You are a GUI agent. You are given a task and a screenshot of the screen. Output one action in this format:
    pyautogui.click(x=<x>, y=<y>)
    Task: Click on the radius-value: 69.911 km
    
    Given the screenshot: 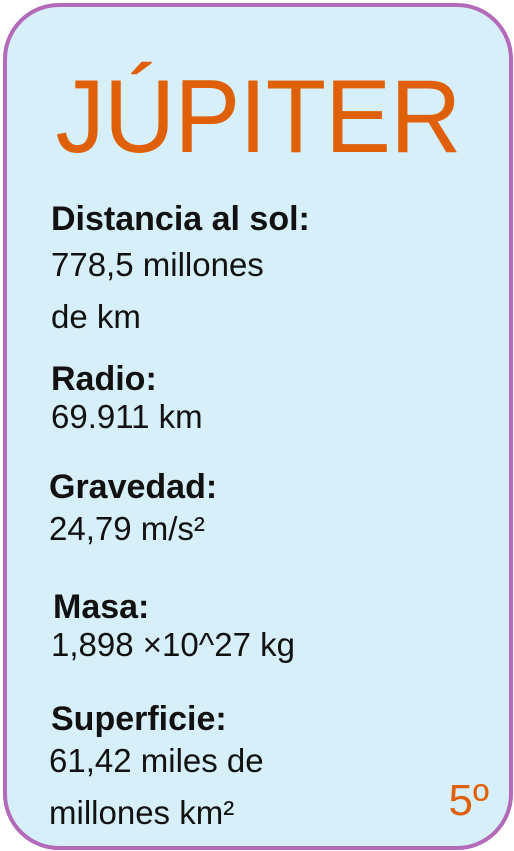 What is the action you would take?
    pyautogui.click(x=127, y=416)
    